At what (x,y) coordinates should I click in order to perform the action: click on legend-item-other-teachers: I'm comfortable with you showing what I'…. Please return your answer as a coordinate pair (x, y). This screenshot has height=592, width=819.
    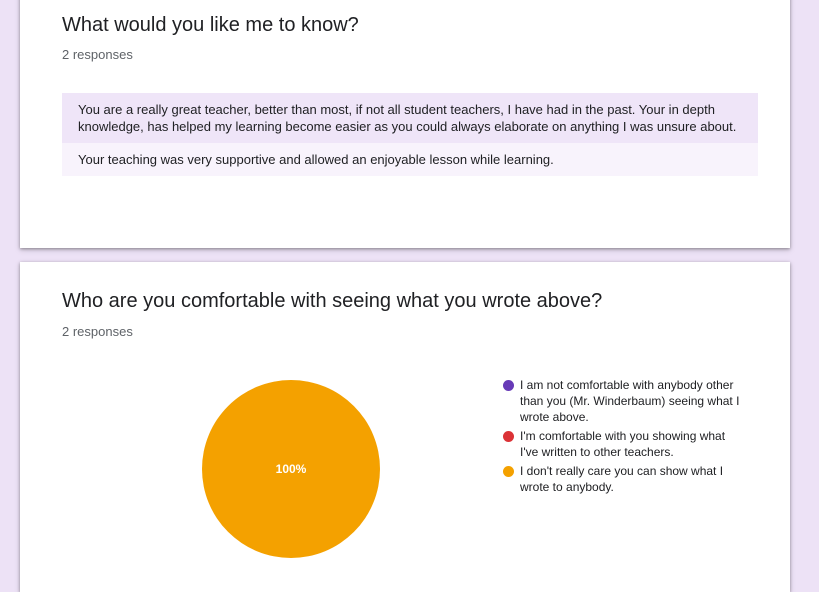
    Looking at the image, I should click on (623, 444).